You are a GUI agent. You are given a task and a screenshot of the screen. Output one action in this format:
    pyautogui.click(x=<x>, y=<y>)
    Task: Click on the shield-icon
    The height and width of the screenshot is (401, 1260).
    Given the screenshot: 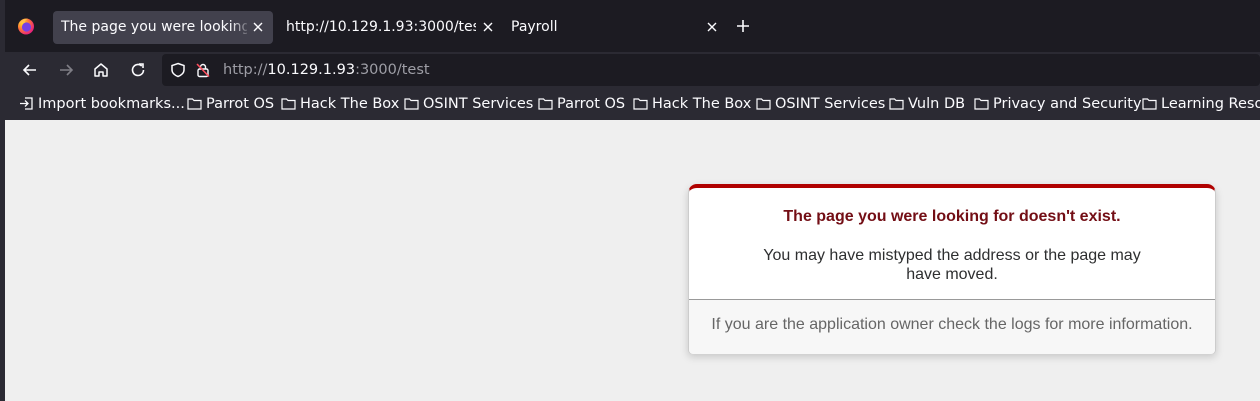 What is the action you would take?
    pyautogui.click(x=178, y=70)
    